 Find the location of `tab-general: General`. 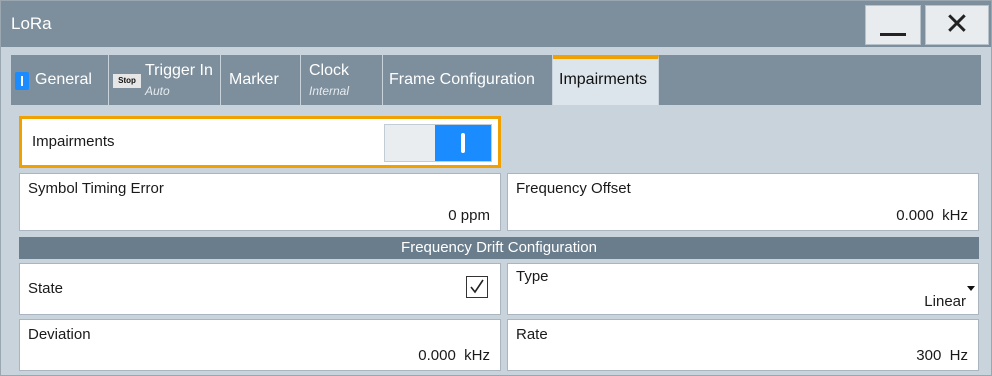

tab-general: General is located at coordinates (60, 80).